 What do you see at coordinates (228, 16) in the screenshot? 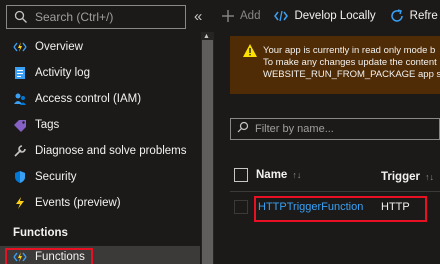
I see `plus-icon` at bounding box center [228, 16].